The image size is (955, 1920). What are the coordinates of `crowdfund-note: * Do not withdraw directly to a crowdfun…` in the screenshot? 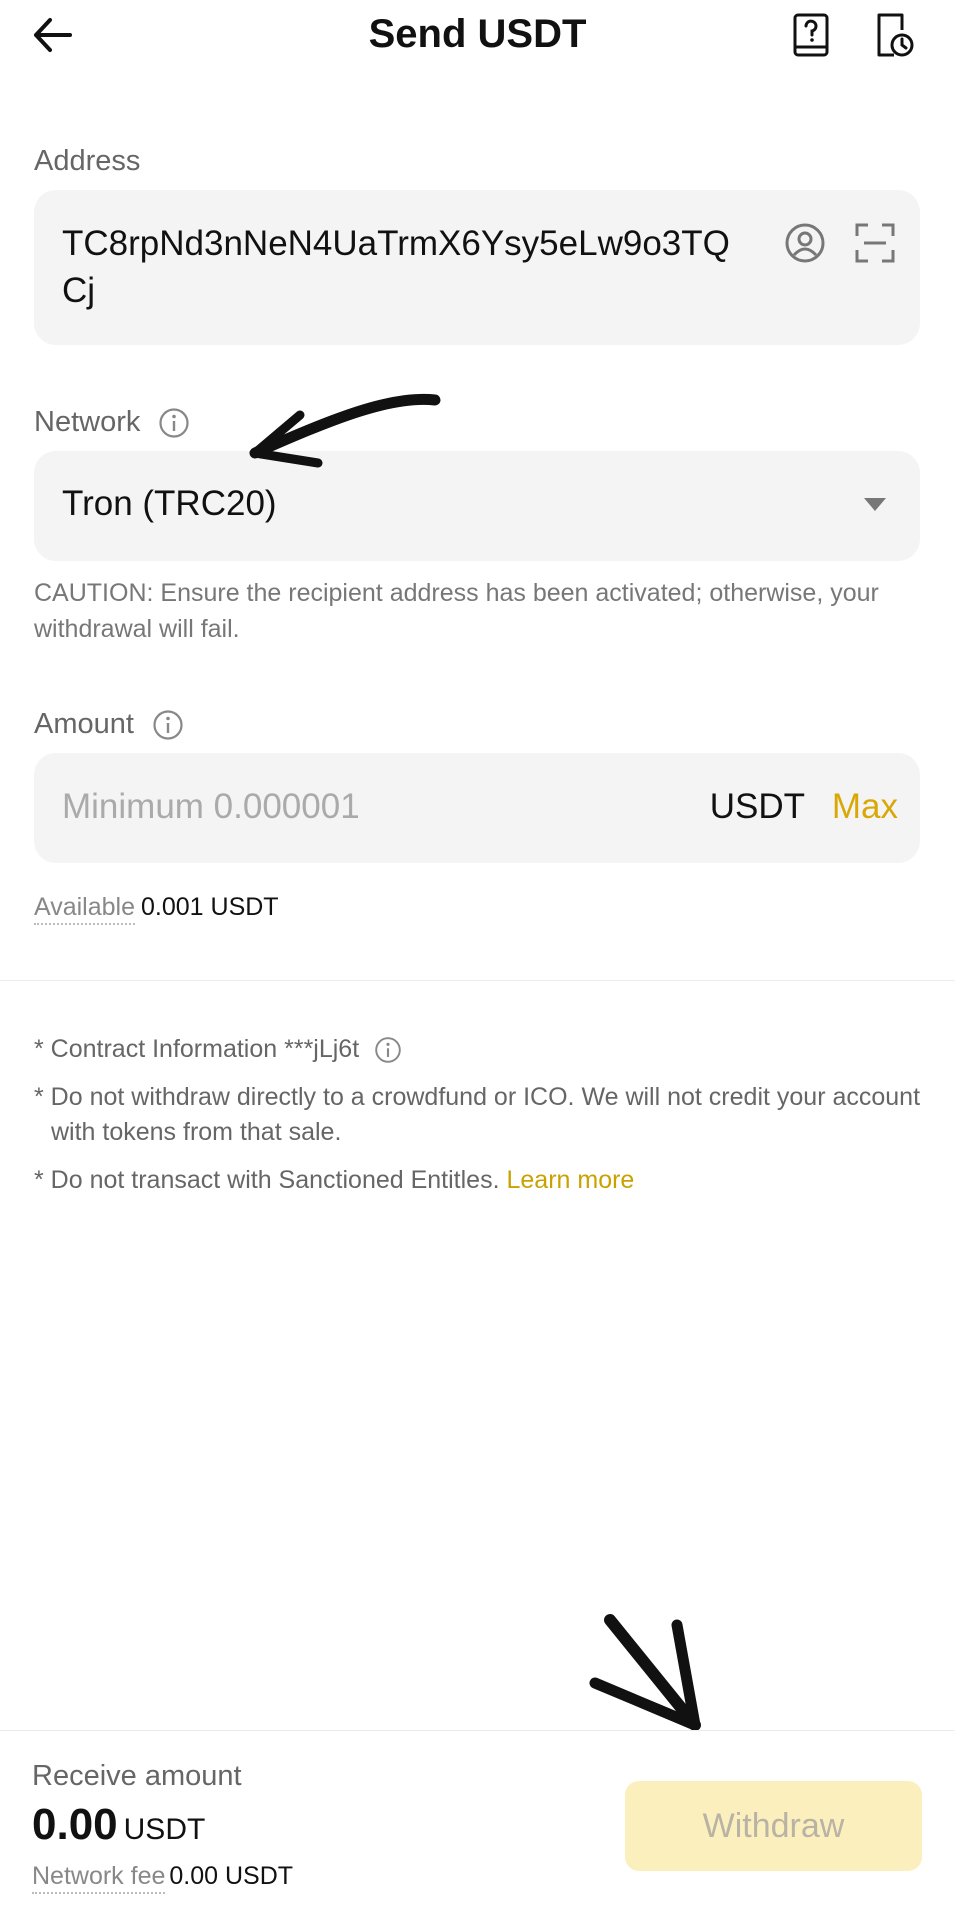 It's located at (477, 1114).